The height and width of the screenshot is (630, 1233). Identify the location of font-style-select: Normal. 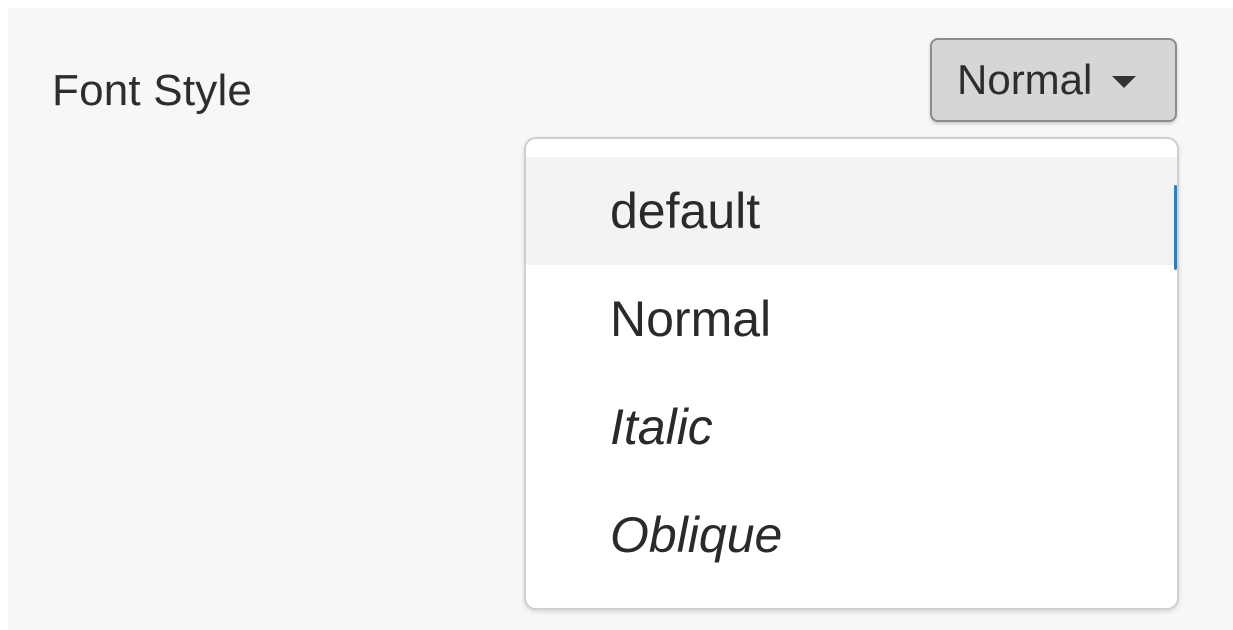
(1053, 80).